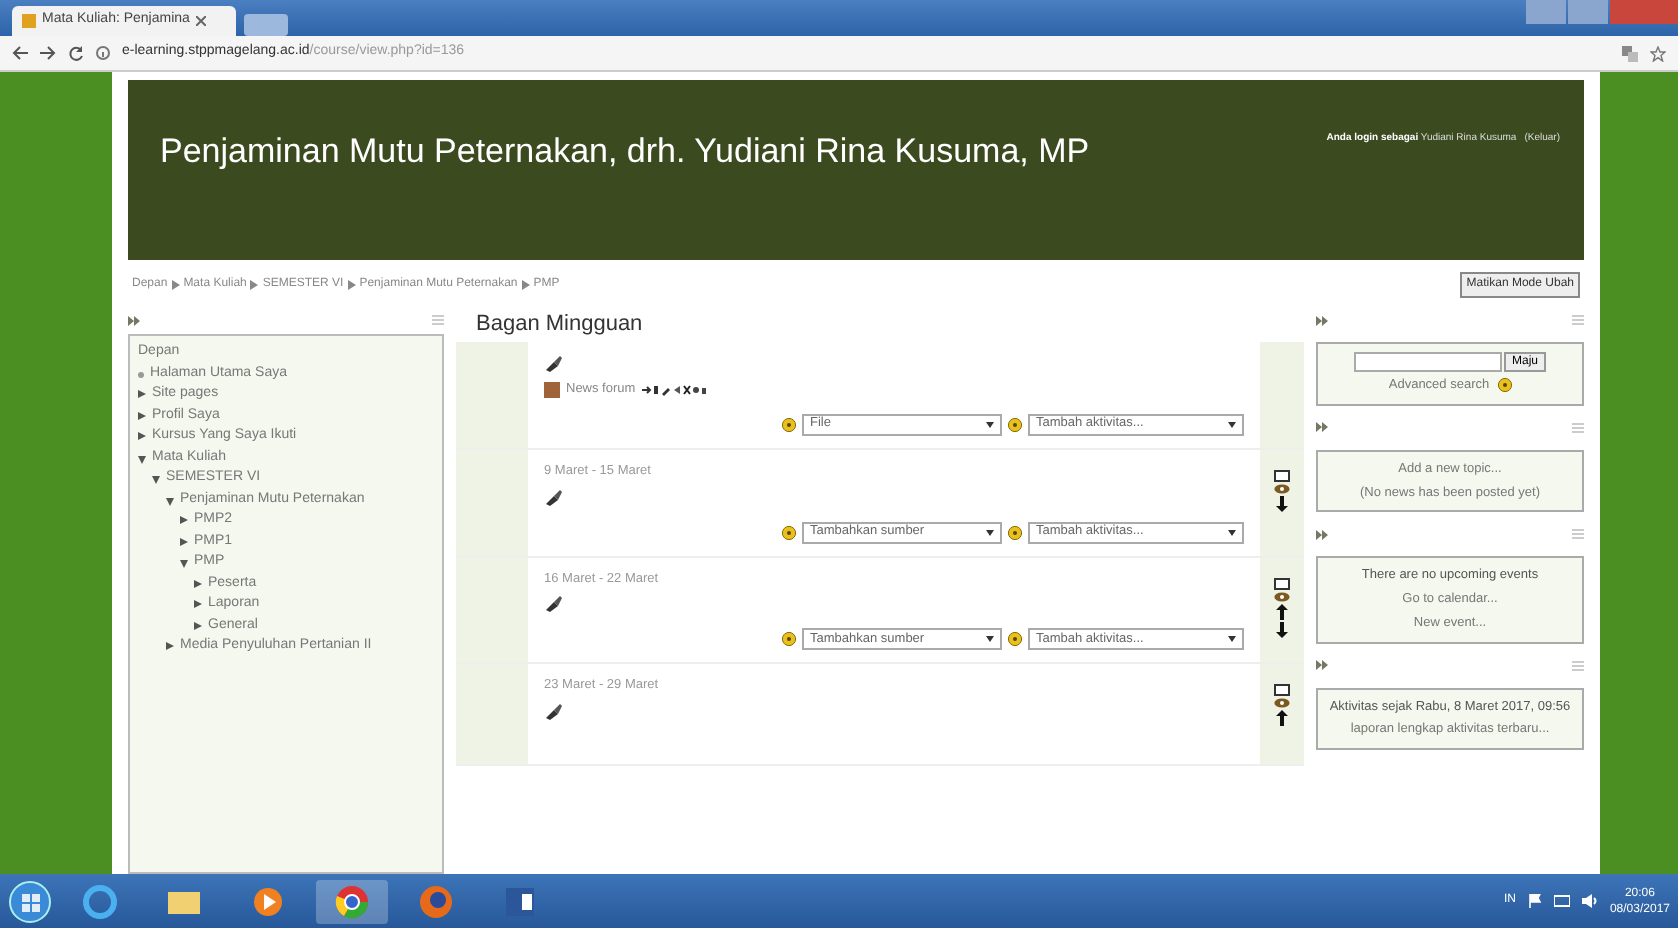 The image size is (1678, 928). What do you see at coordinates (76, 53) in the screenshot?
I see `reload-icon` at bounding box center [76, 53].